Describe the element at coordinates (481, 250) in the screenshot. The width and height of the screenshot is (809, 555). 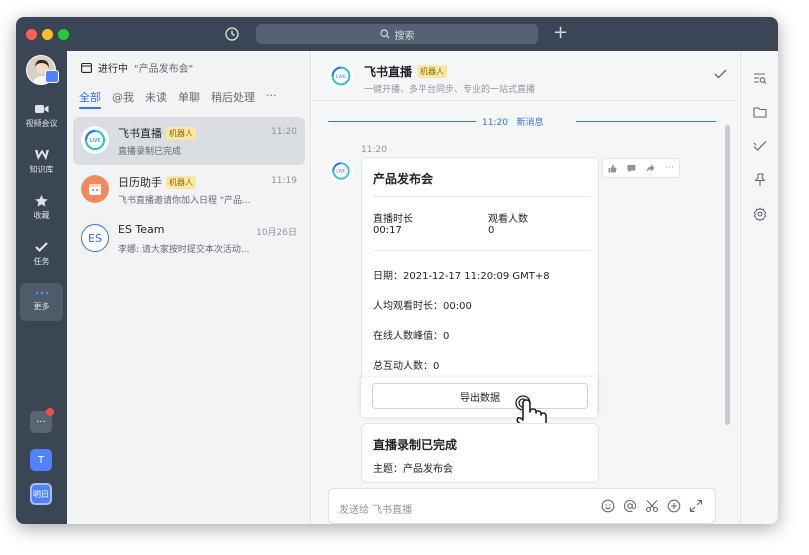
I see `card-divider` at that location.